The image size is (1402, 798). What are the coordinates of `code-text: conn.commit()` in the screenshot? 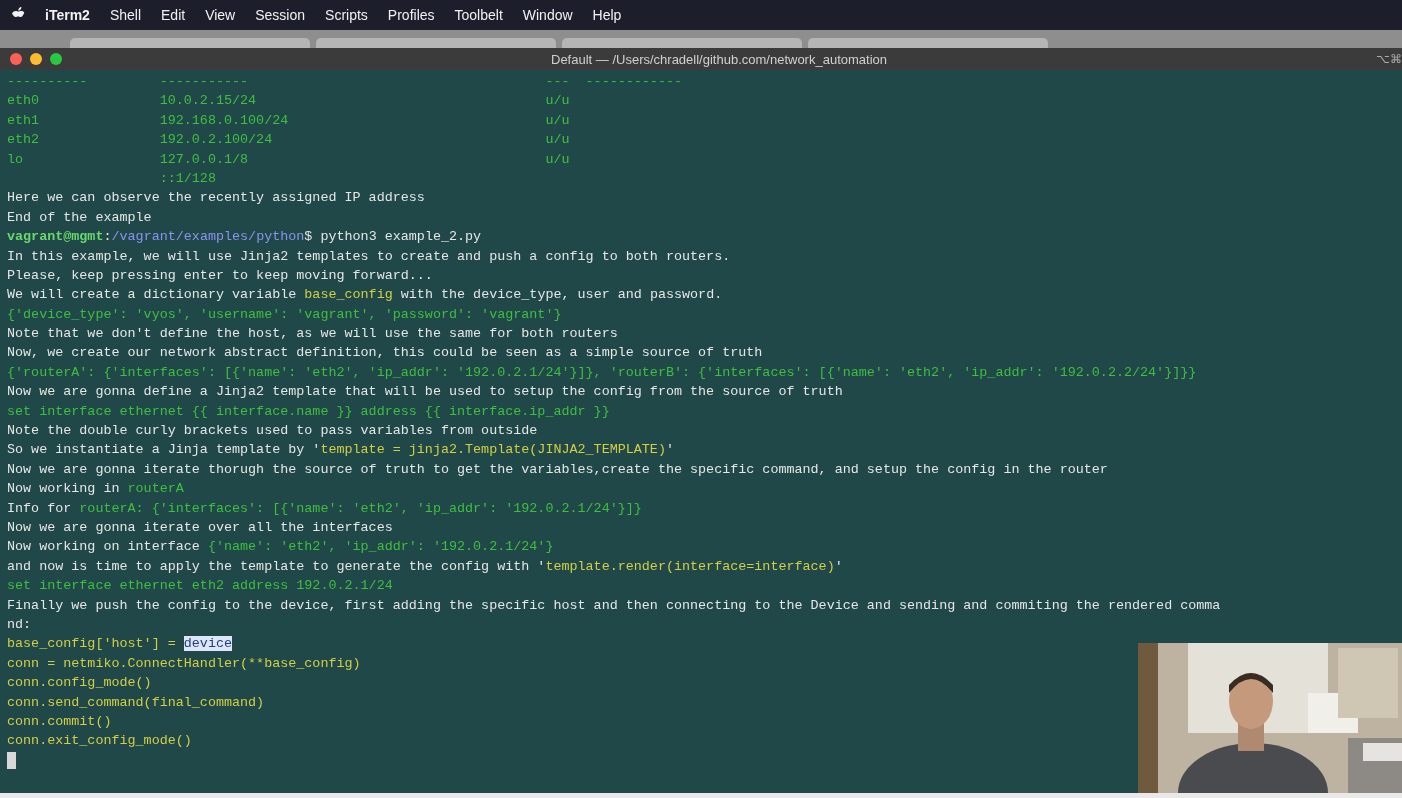 It's located at (59, 721).